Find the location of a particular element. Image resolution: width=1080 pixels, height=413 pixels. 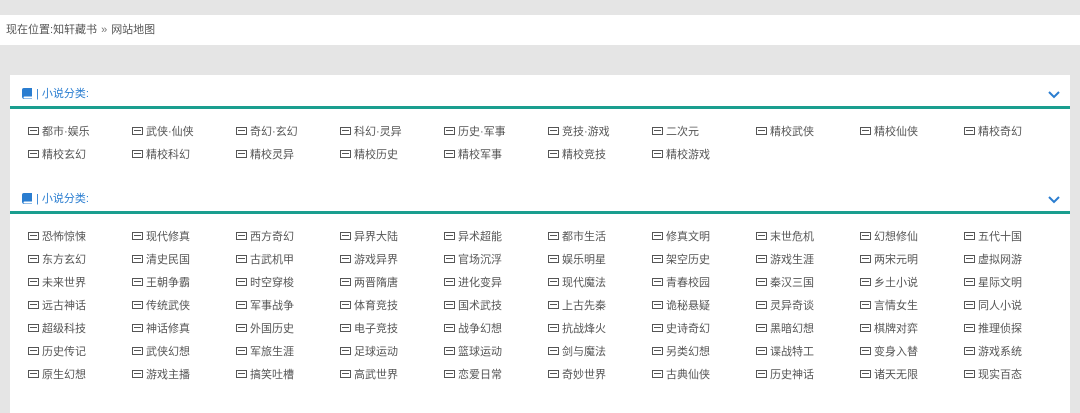

category-link: 诡秘悬疑 is located at coordinates (681, 306).